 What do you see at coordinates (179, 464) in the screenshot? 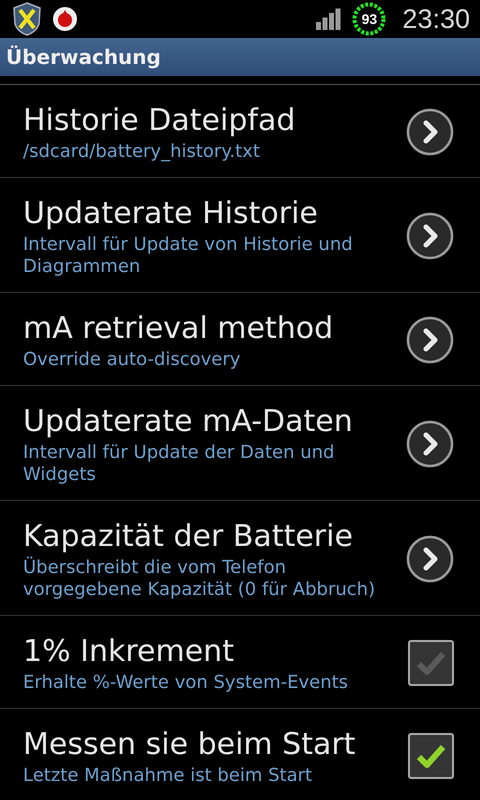
I see `preference-summary: Intervall für Update der Daten und Widgets` at bounding box center [179, 464].